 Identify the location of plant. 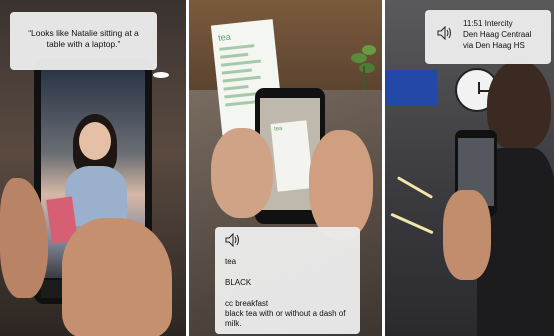
(363, 67).